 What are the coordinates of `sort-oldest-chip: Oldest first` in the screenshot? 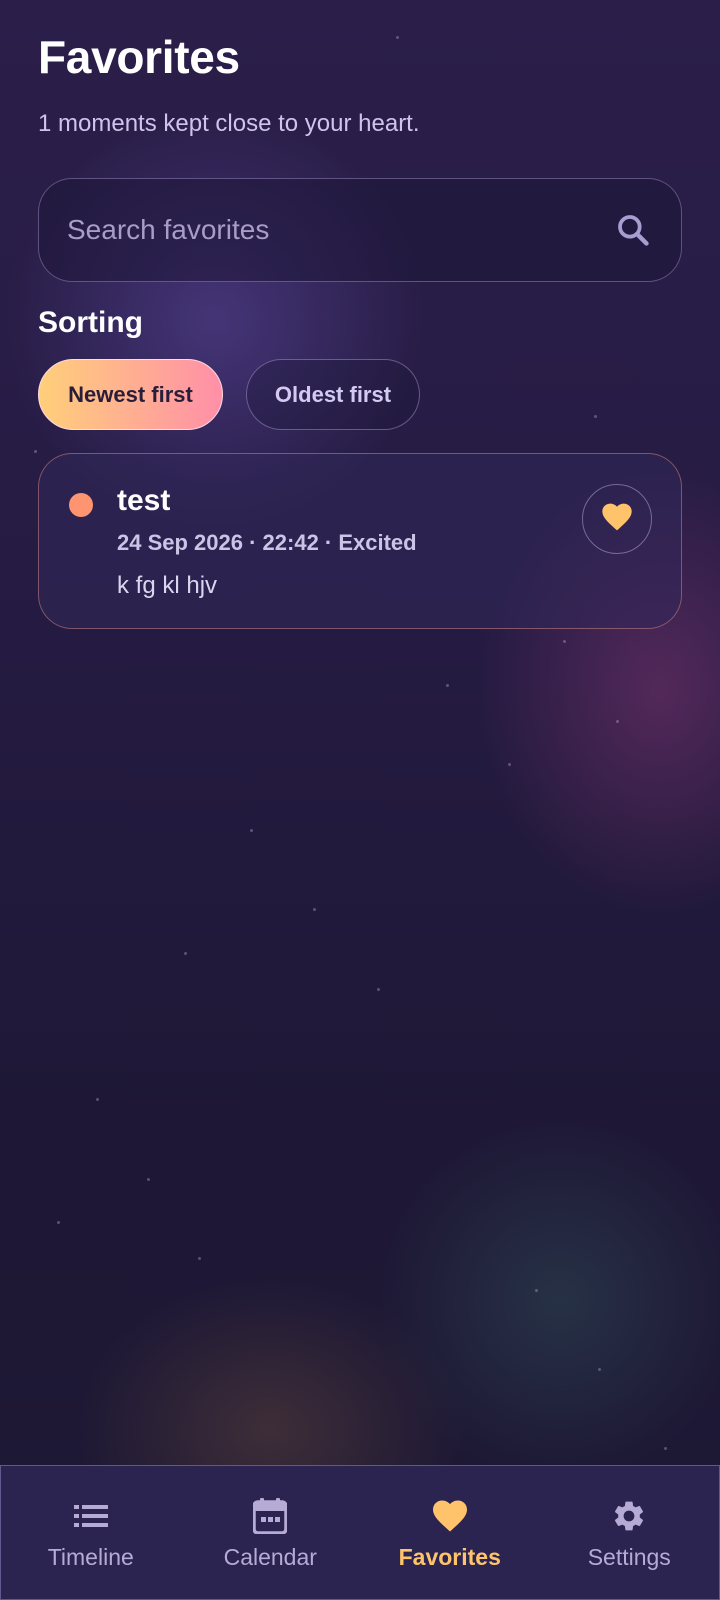 It's located at (333, 394).